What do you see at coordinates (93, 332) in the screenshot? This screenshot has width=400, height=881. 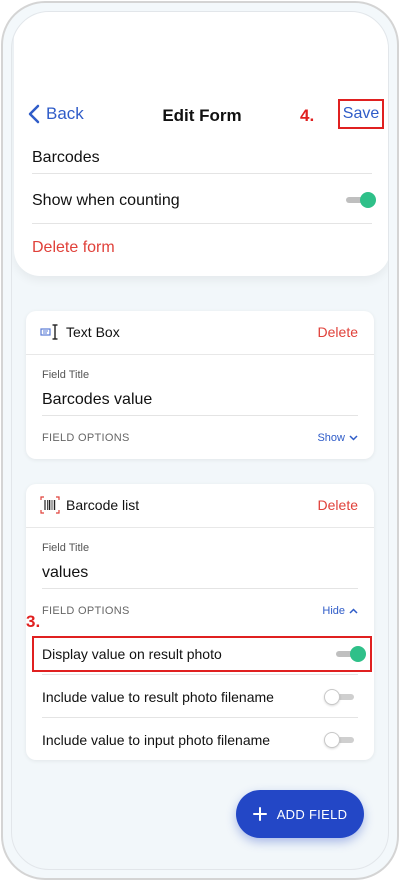 I see `field-type-label: Text Box` at bounding box center [93, 332].